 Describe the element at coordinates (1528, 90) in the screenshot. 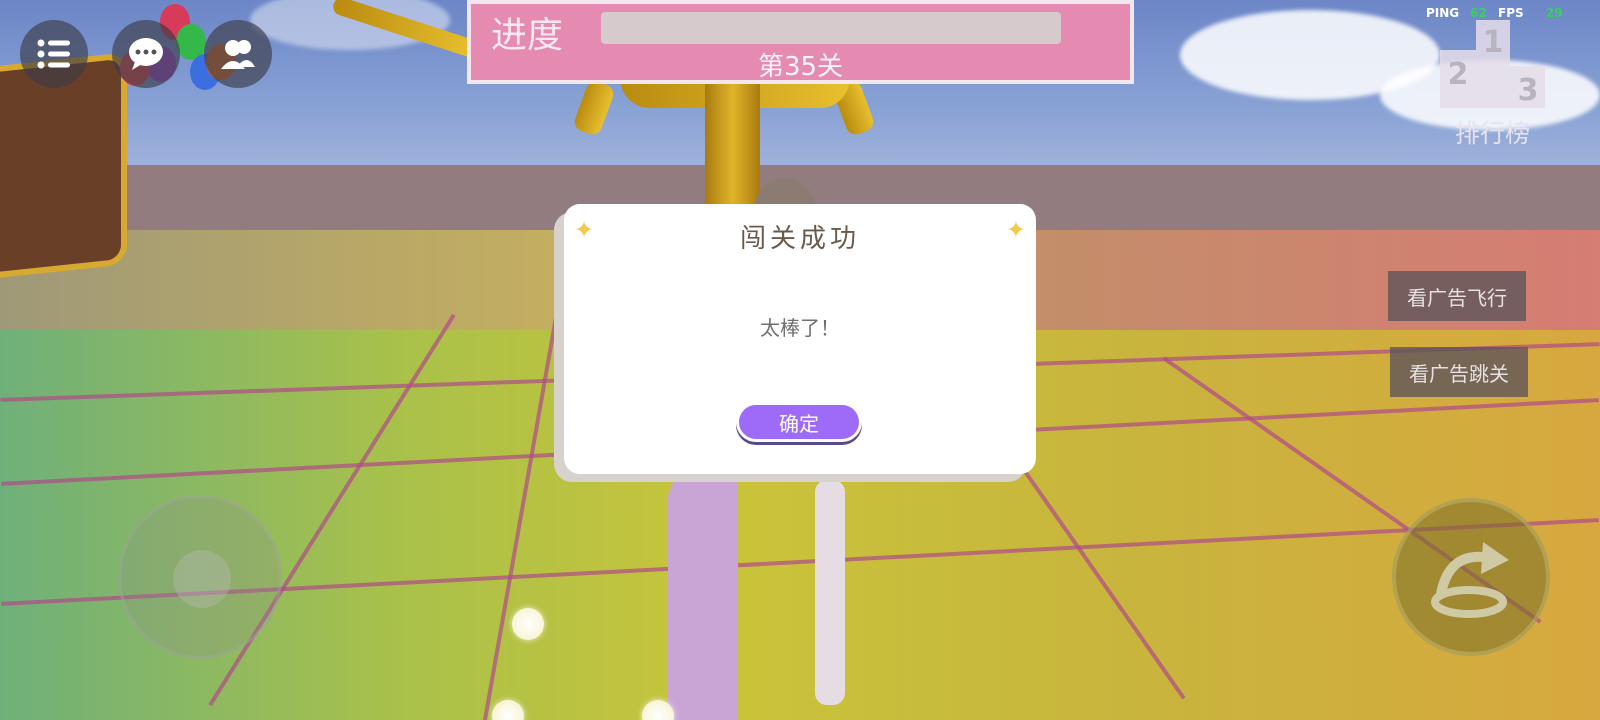

I see `svg-text: 3` at that location.